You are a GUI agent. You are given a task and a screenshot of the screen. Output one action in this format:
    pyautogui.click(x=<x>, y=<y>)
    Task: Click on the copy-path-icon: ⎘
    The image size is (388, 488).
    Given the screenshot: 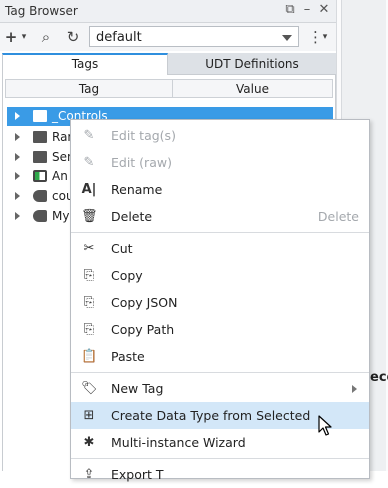 What is the action you would take?
    pyautogui.click(x=89, y=329)
    